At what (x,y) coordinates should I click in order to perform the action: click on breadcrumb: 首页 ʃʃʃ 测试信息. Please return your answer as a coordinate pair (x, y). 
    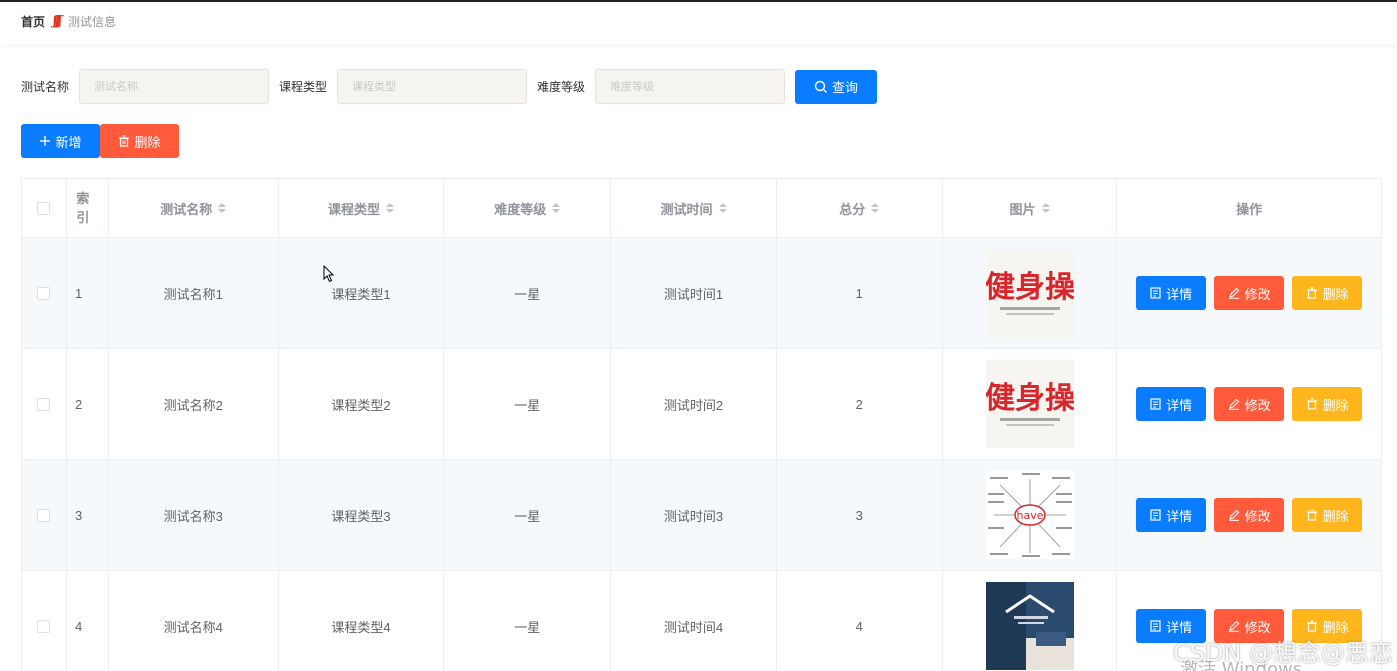
    Looking at the image, I should click on (68, 21).